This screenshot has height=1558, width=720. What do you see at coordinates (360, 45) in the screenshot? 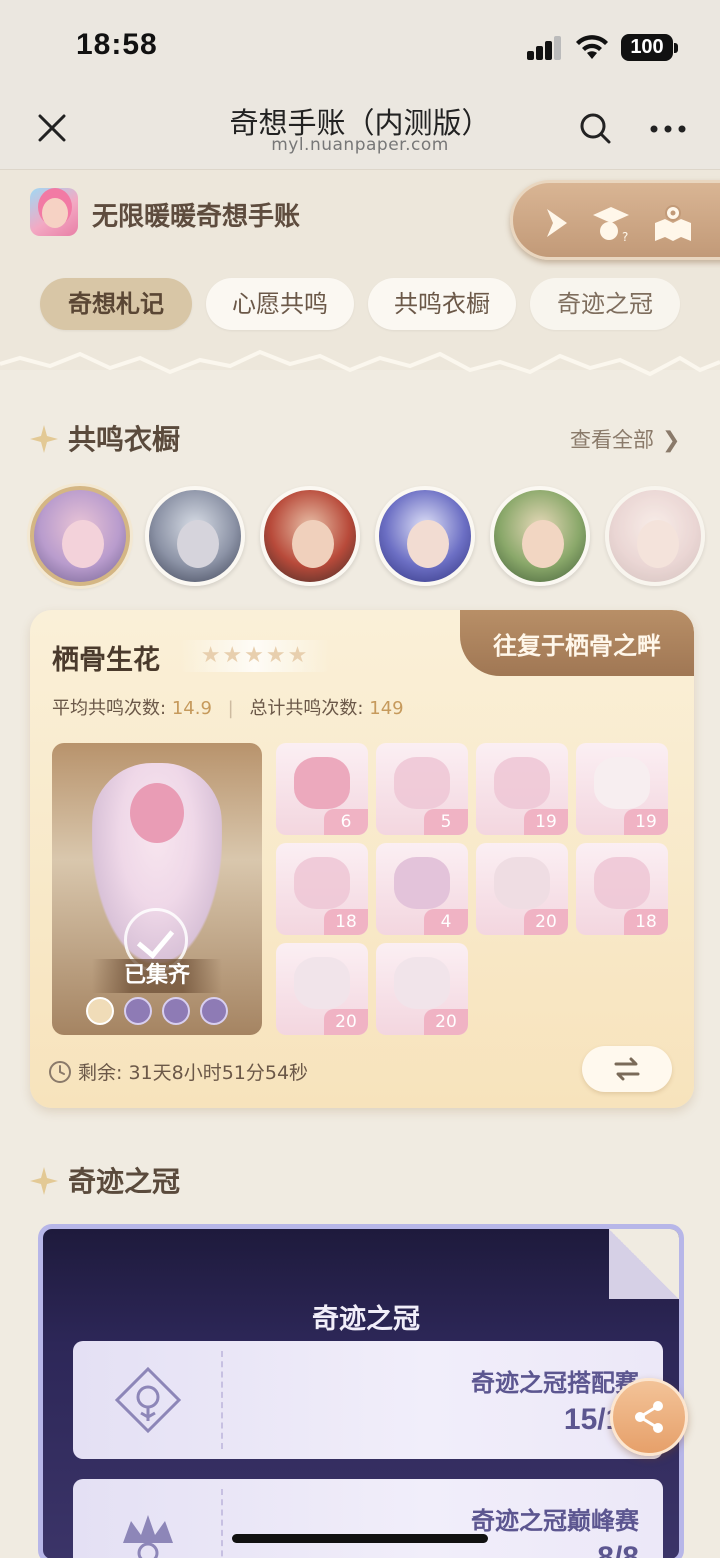
I see `status-bar: 18:58 100` at bounding box center [360, 45].